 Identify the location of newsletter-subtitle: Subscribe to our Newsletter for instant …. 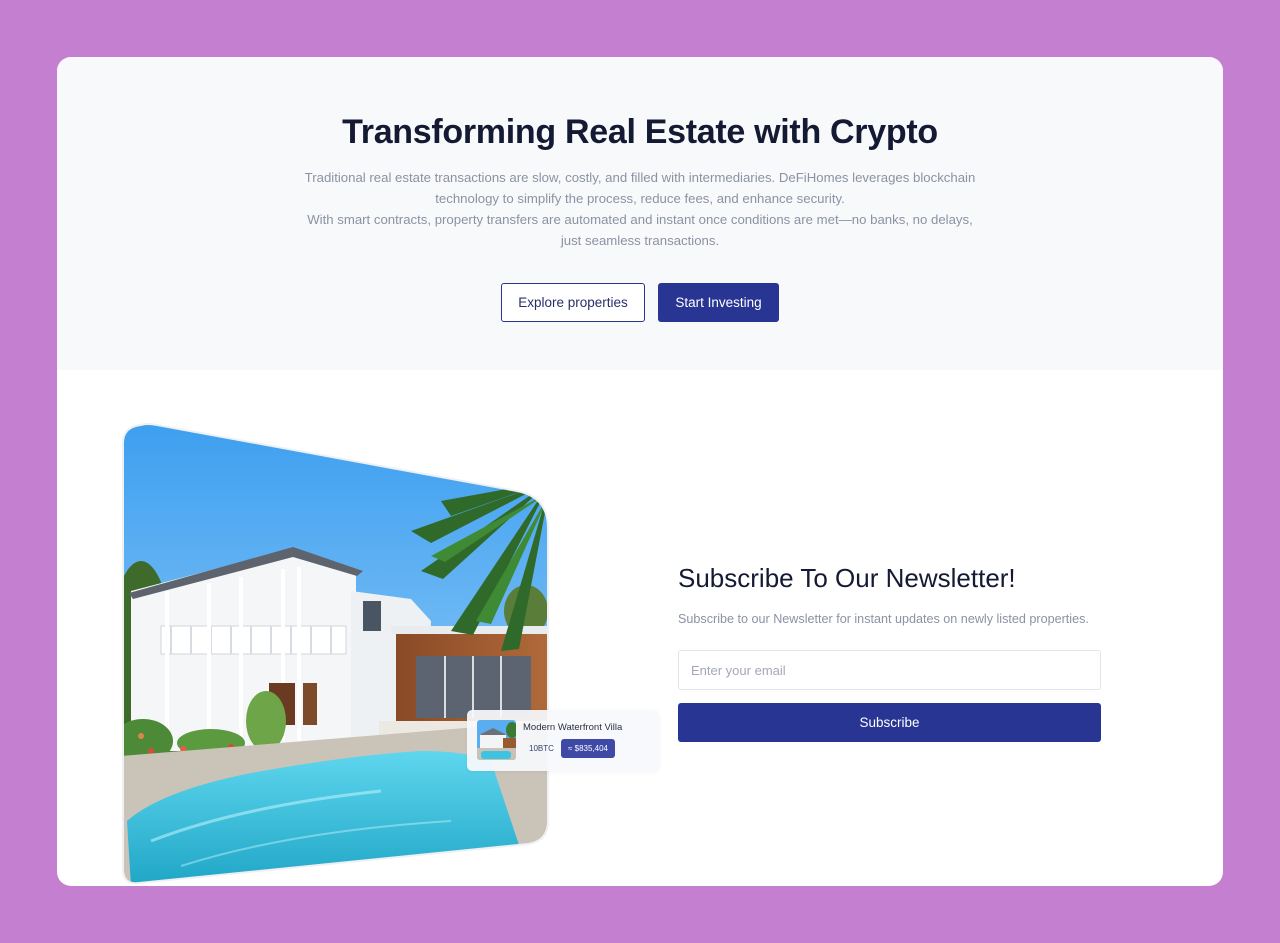
(883, 619).